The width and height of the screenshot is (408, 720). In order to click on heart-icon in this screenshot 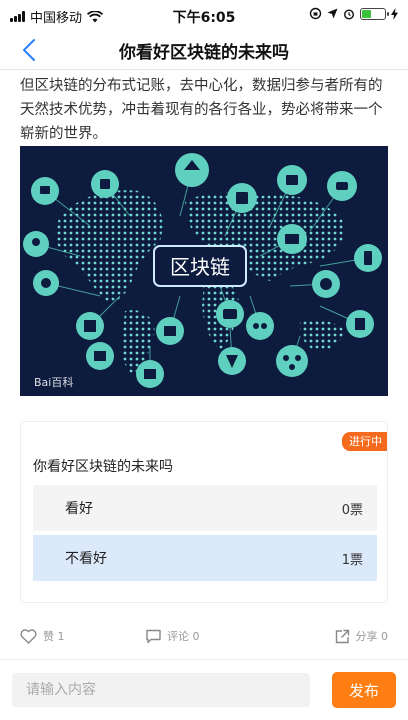, I will do `click(28, 636)`.